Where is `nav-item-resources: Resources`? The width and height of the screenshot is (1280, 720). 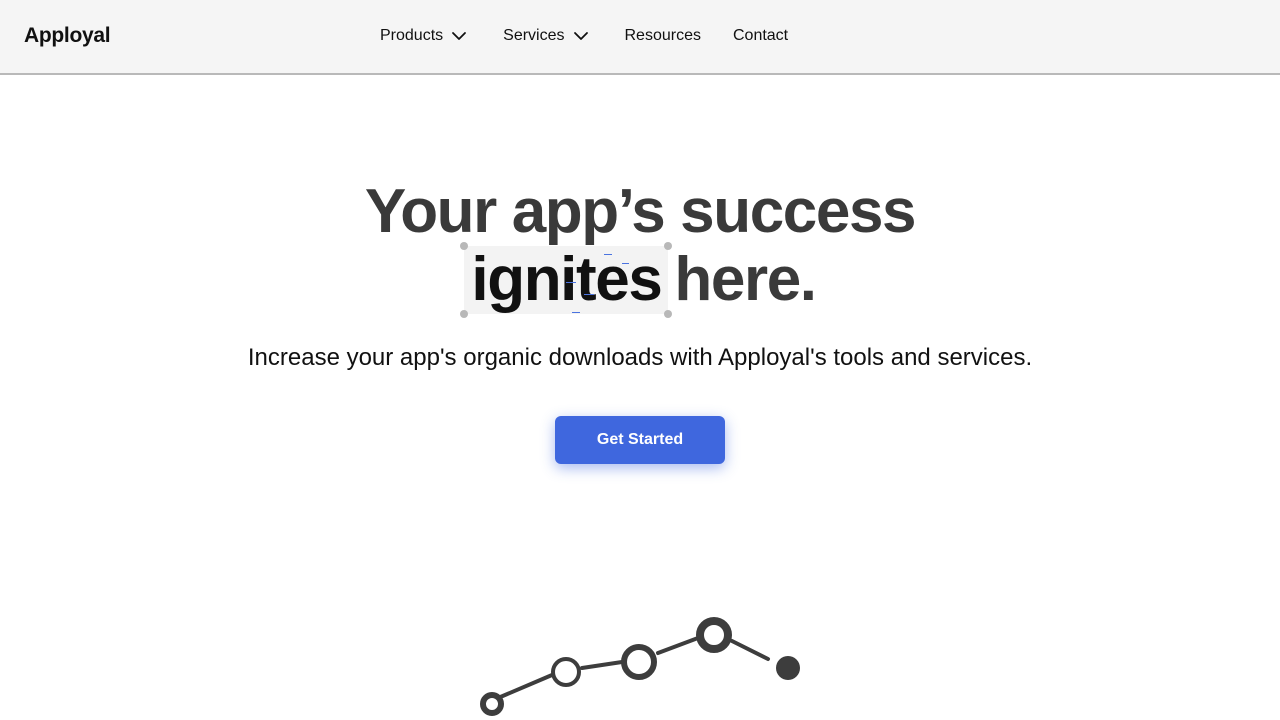
nav-item-resources: Resources is located at coordinates (663, 36).